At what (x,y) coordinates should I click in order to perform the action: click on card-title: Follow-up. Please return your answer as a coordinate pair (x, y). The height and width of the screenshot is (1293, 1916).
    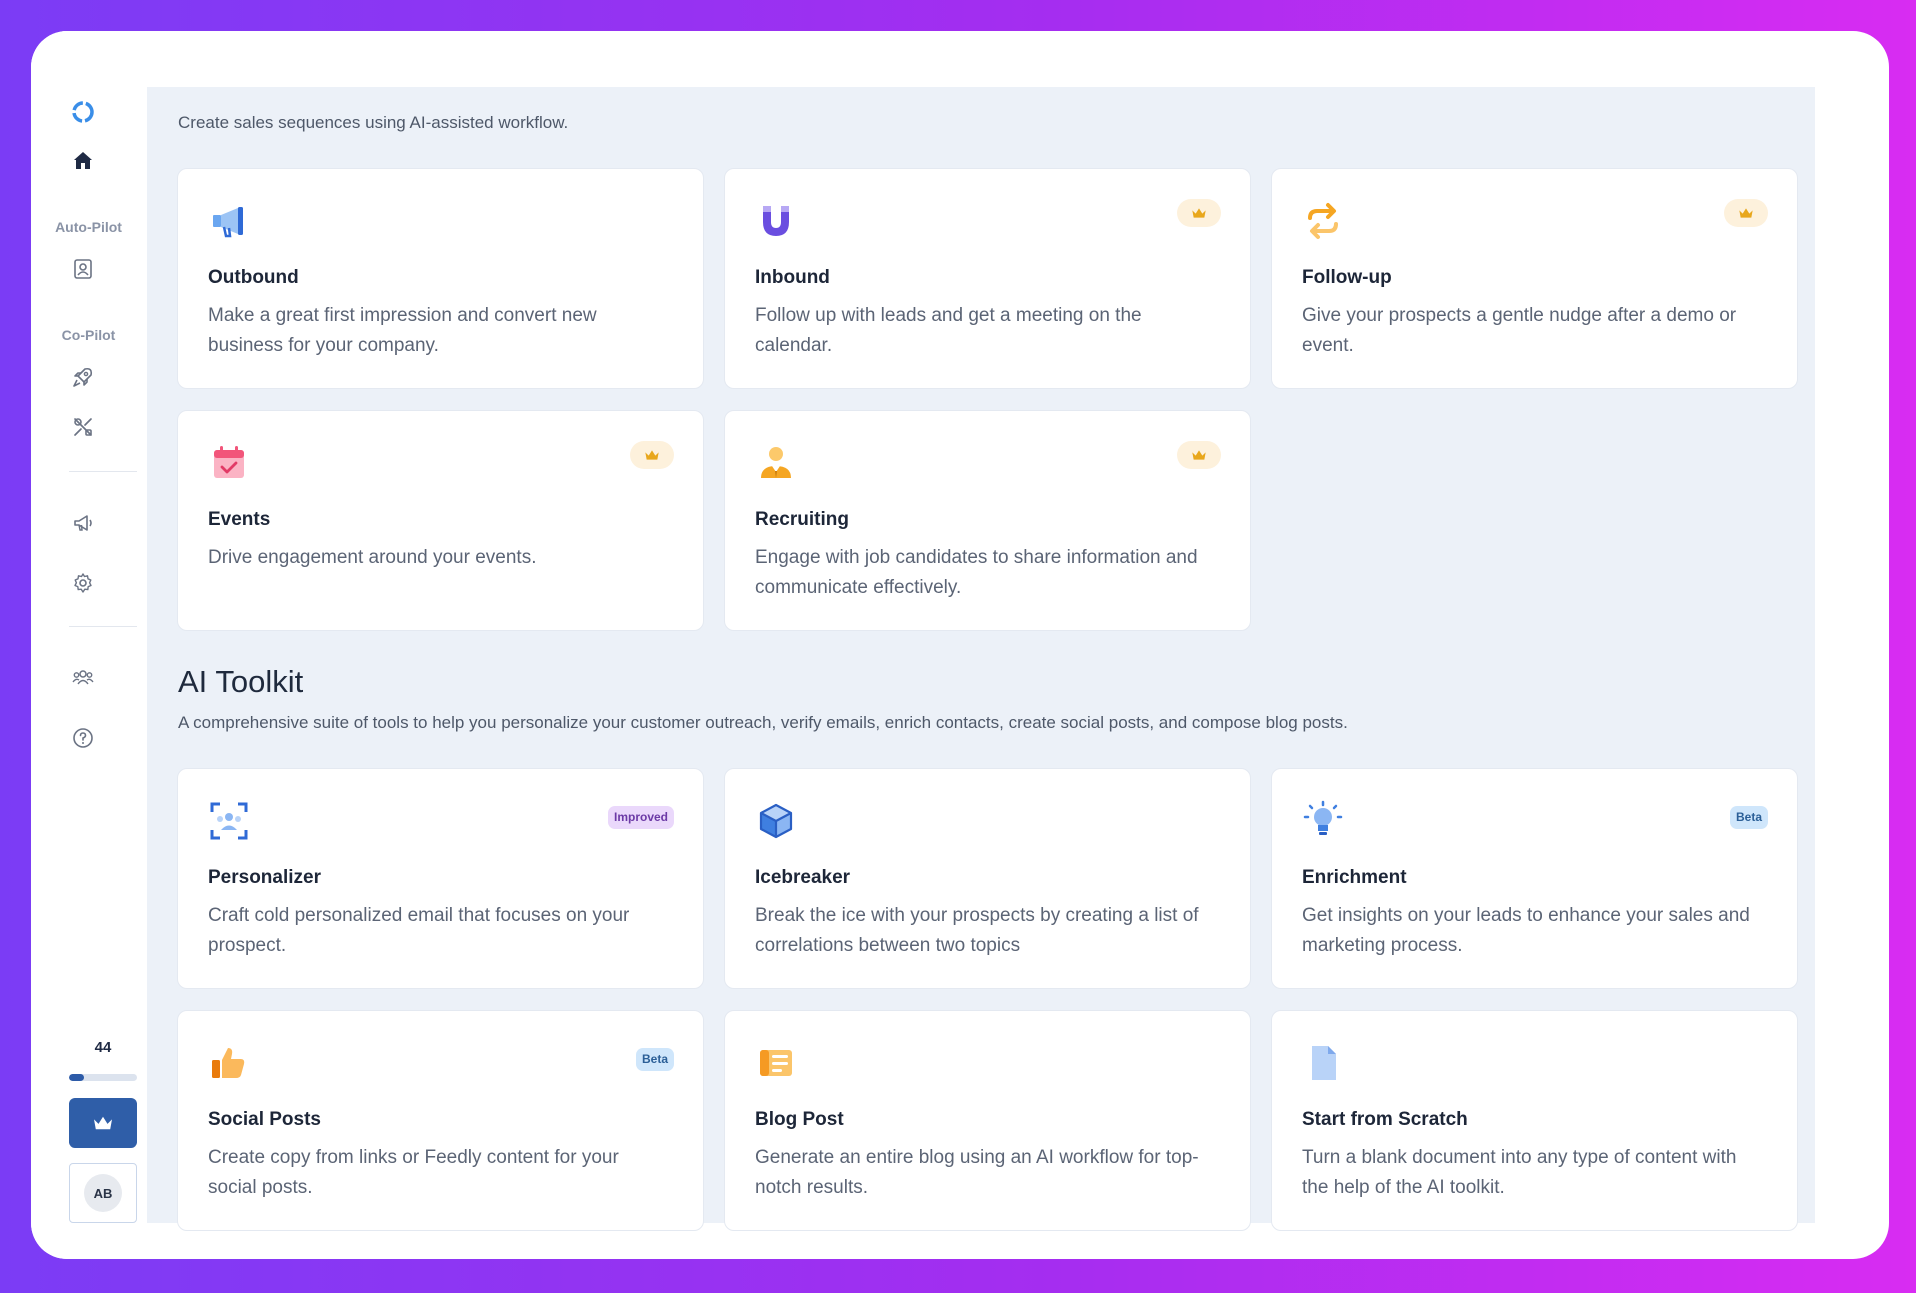
    Looking at the image, I should click on (1347, 277).